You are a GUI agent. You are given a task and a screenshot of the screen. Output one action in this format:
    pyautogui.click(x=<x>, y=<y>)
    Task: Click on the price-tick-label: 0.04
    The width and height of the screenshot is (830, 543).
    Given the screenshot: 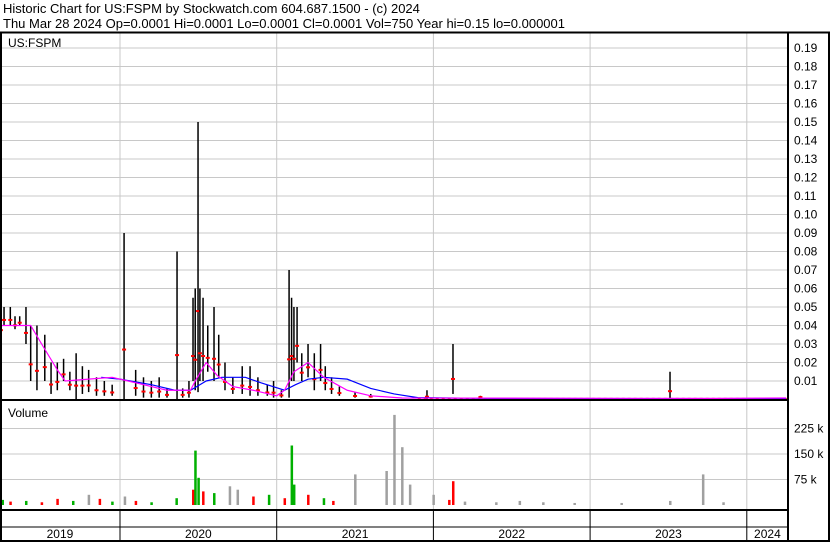 What is the action you would take?
    pyautogui.click(x=806, y=326)
    